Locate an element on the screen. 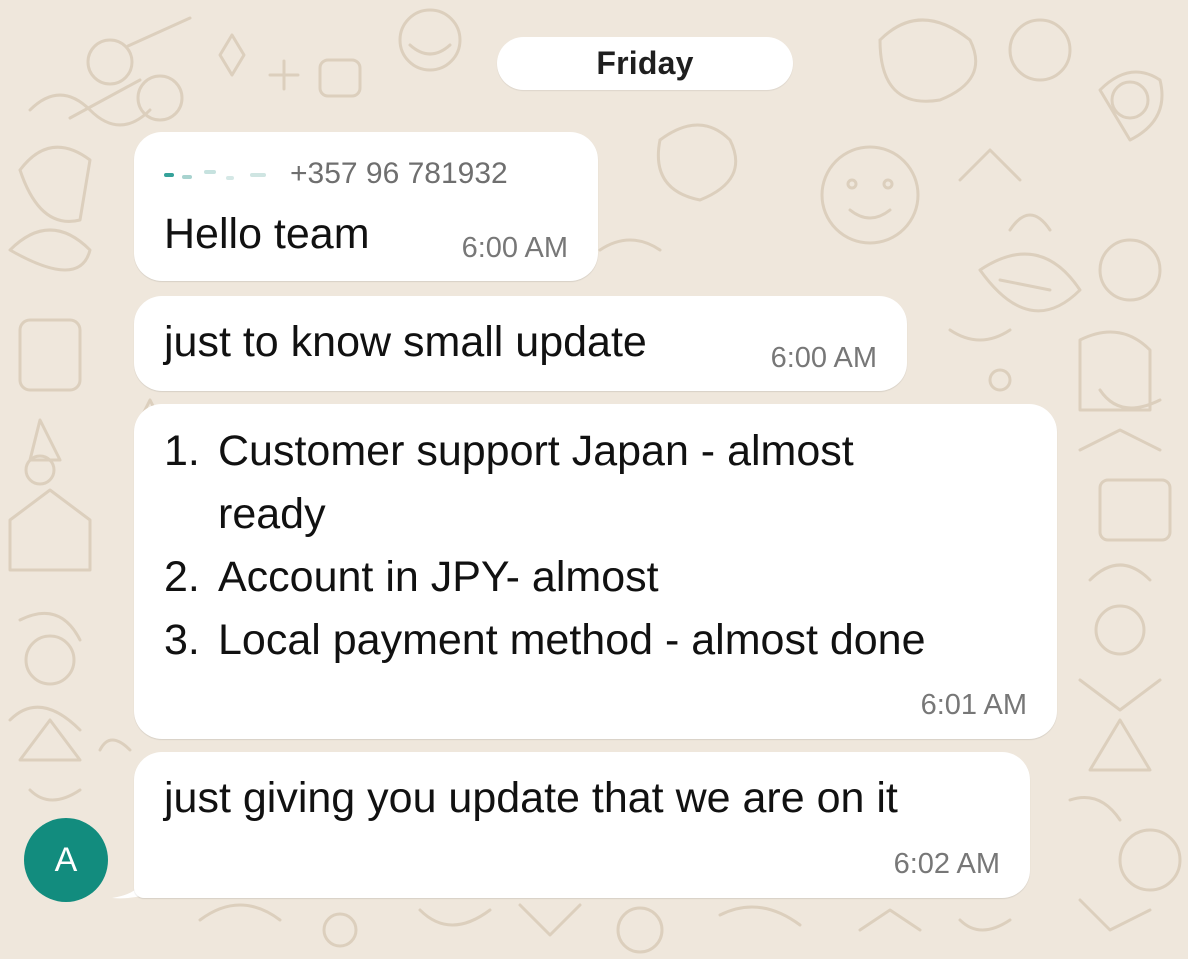  list-item: 2. Account in JPY- almost is located at coordinates (601, 577).